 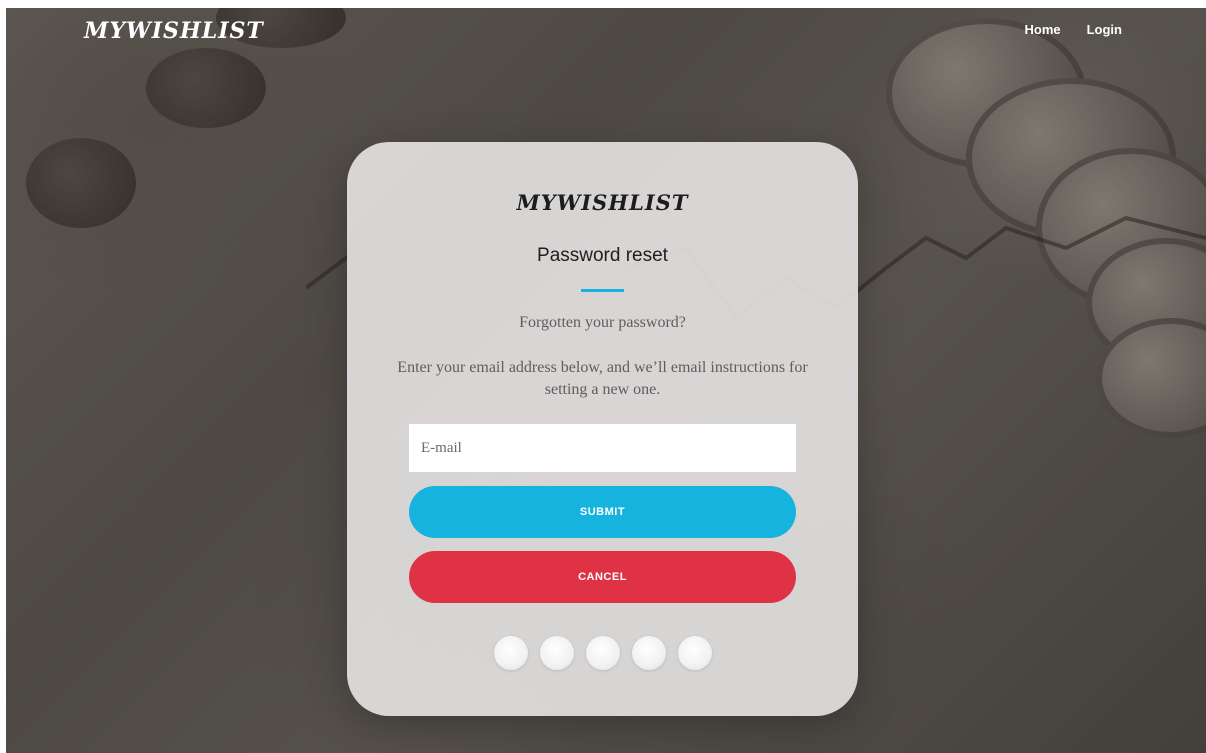 I want to click on card-subtitle: Forgotten your password?, so click(x=602, y=322).